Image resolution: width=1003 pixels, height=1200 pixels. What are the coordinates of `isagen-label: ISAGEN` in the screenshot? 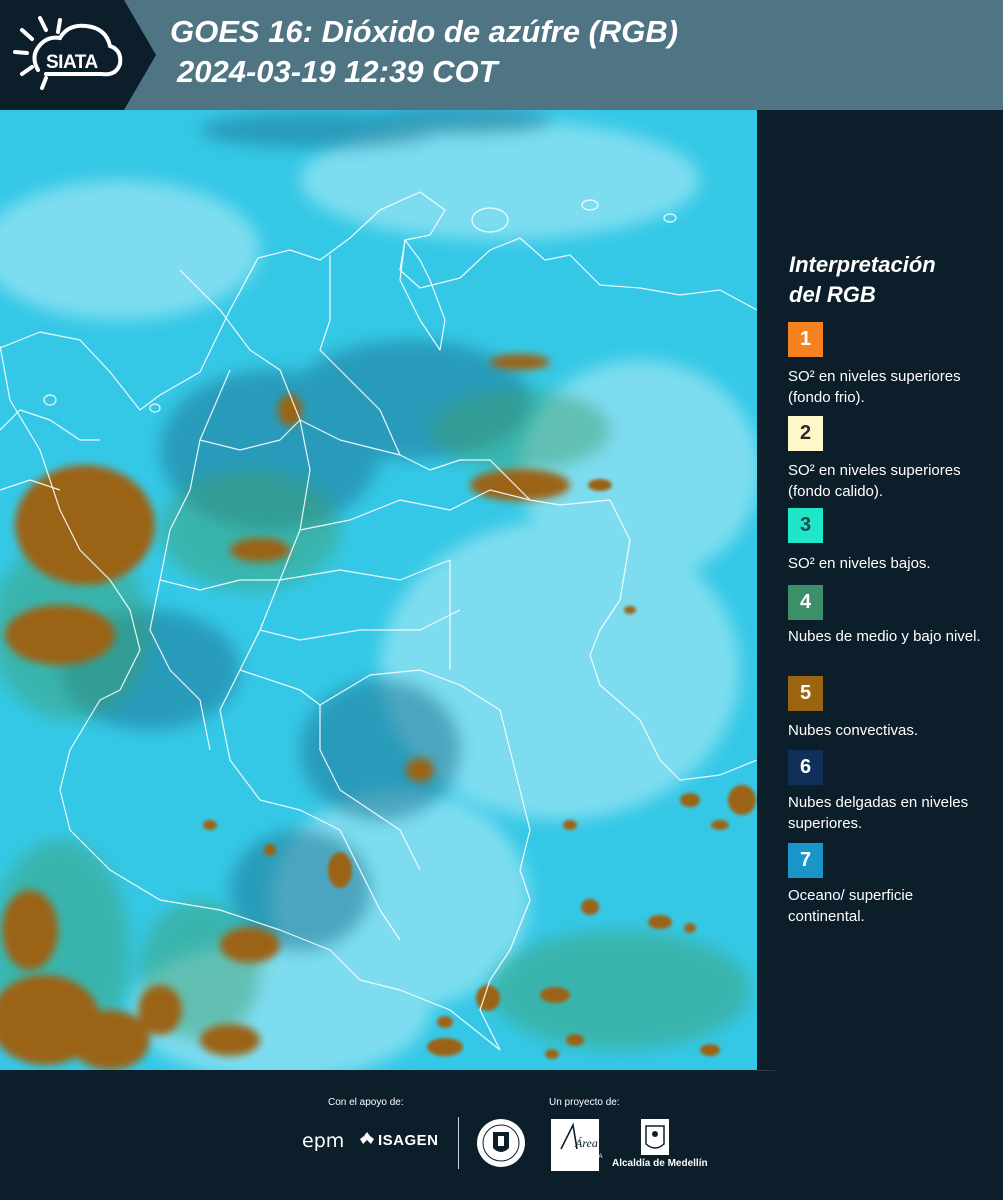 It's located at (408, 1140).